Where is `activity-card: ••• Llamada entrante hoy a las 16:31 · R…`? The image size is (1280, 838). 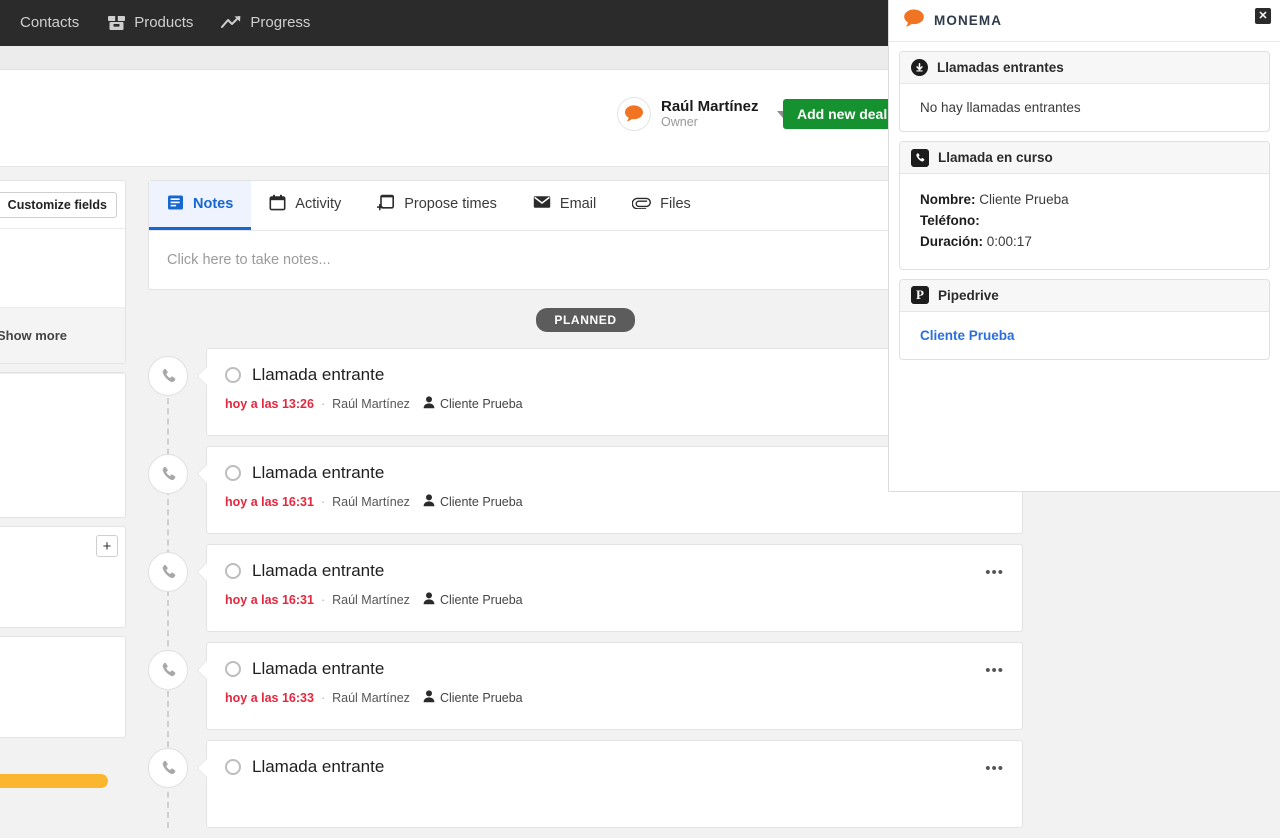 activity-card: ••• Llamada entrante hoy a las 16:31 · R… is located at coordinates (614, 588).